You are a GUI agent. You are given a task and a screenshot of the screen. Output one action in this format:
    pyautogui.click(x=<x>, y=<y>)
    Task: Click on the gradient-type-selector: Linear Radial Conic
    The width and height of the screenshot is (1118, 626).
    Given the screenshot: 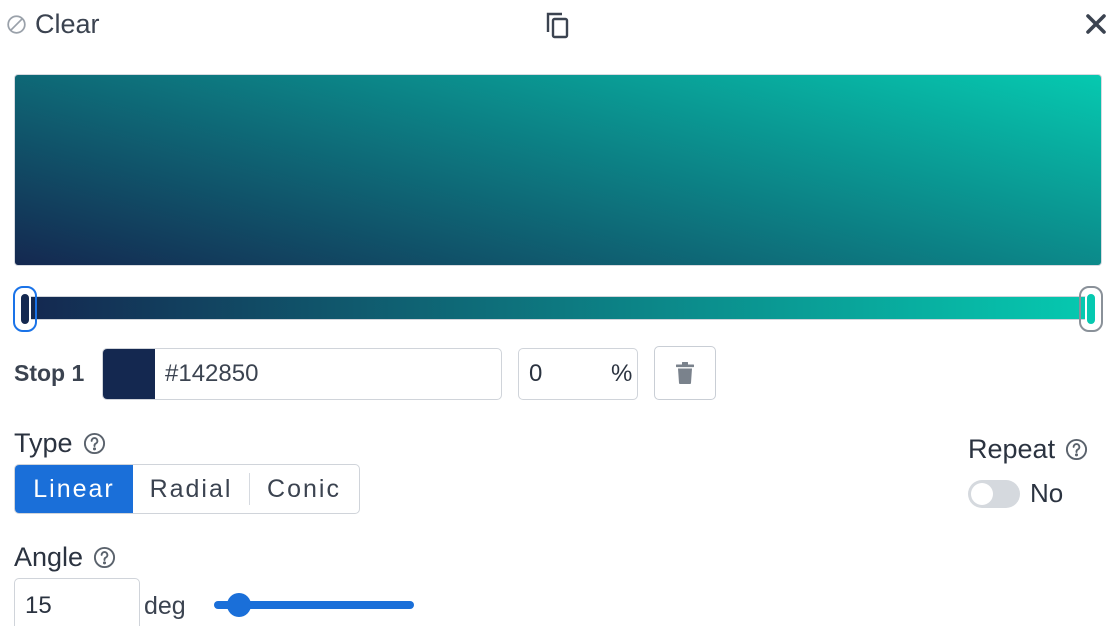 What is the action you would take?
    pyautogui.click(x=187, y=489)
    